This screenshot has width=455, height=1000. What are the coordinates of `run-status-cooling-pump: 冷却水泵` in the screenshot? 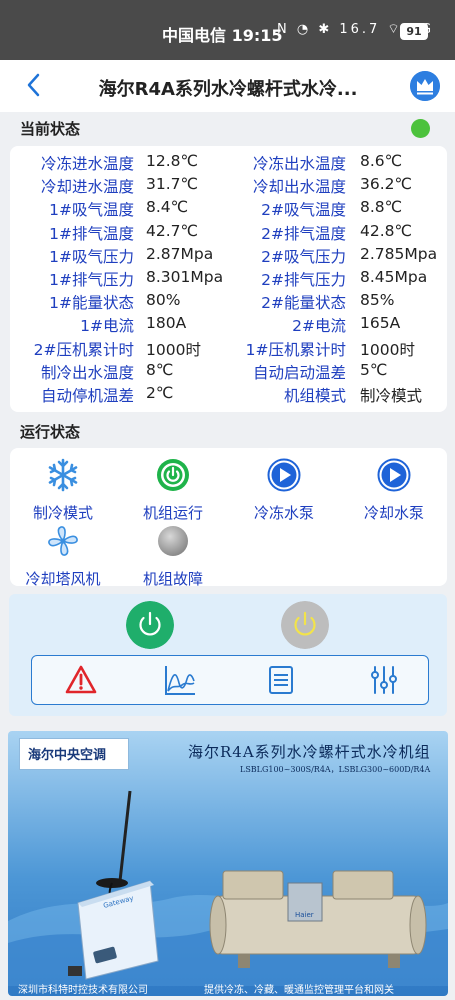 It's located at (394, 490).